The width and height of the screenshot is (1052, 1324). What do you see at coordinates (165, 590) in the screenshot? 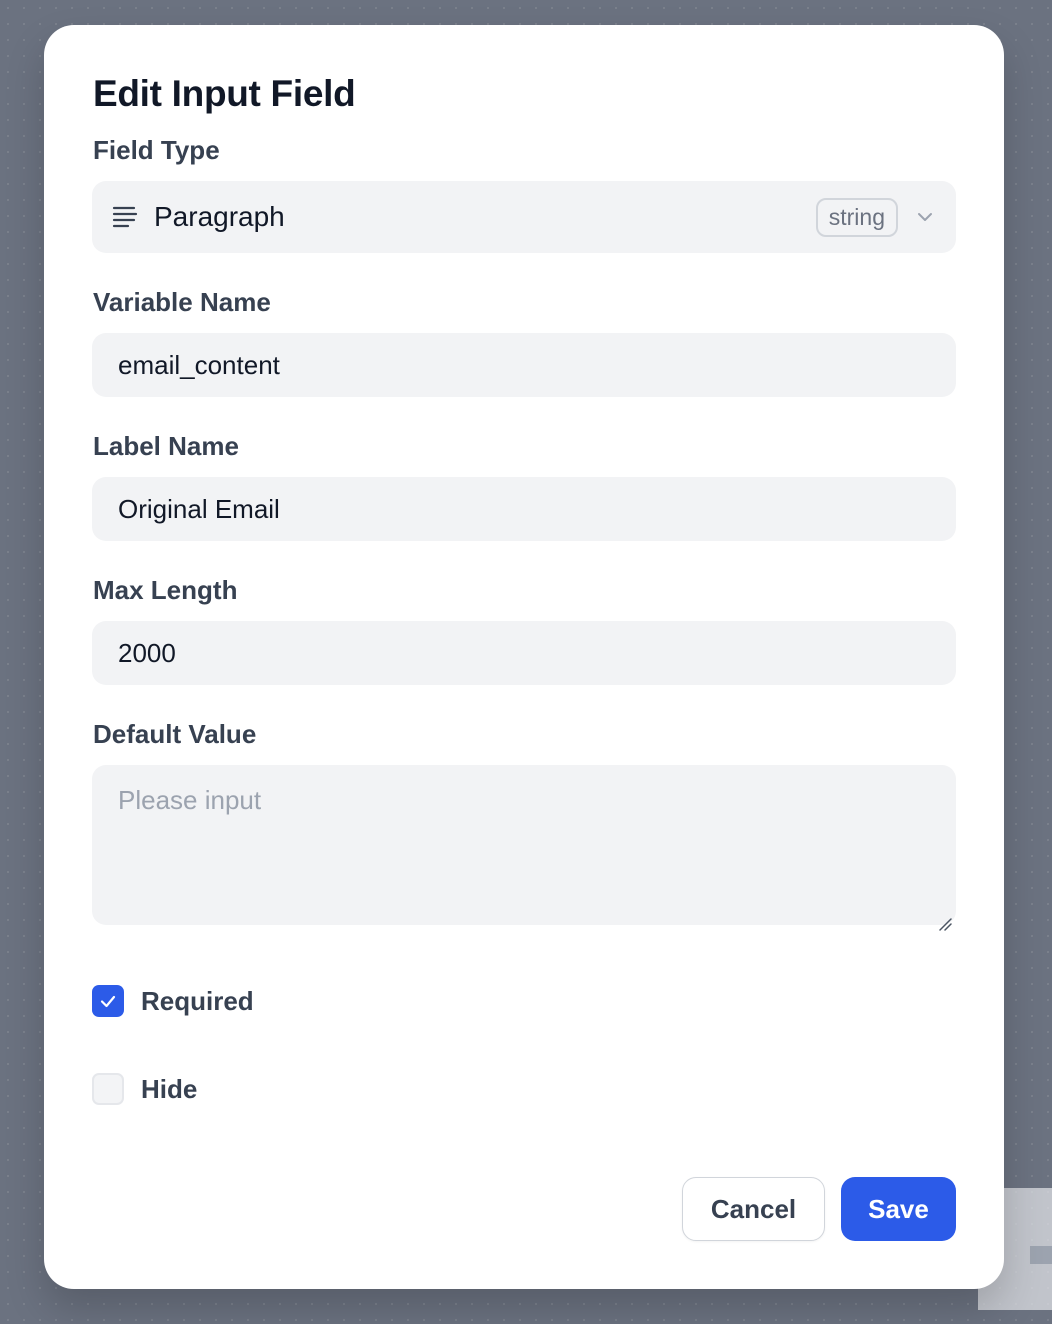
I see `max-length-label: Max Length` at bounding box center [165, 590].